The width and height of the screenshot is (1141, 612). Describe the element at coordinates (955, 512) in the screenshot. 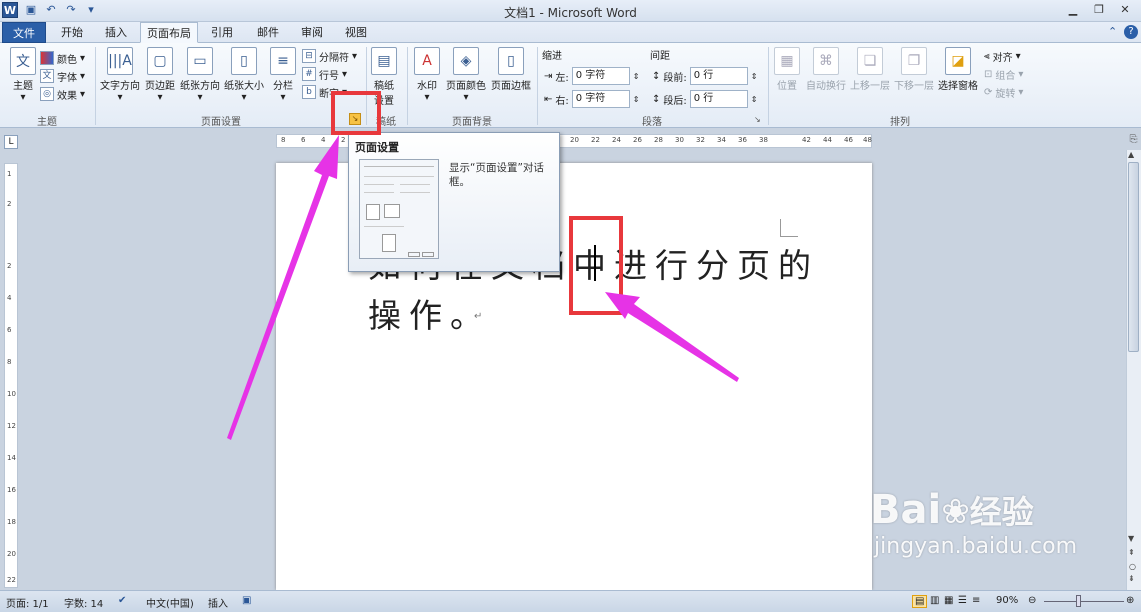

I see `paw-icon: ❀` at that location.